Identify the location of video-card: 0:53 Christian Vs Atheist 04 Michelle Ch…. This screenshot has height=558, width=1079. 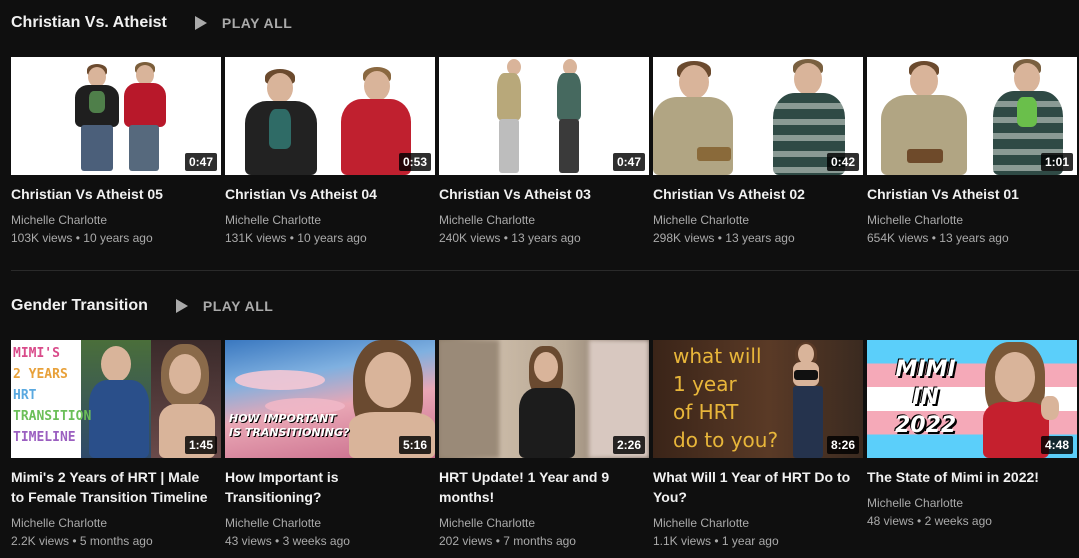
(330, 152).